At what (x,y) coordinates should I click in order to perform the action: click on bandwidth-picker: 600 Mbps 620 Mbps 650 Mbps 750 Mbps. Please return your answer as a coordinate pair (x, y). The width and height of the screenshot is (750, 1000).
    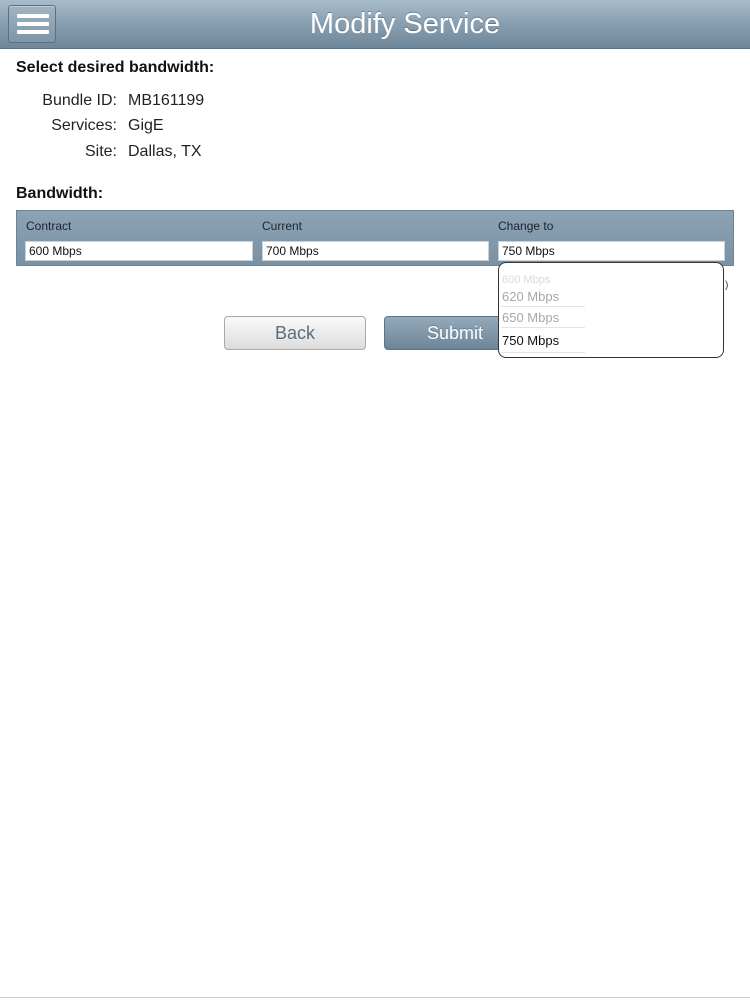
    Looking at the image, I should click on (611, 310).